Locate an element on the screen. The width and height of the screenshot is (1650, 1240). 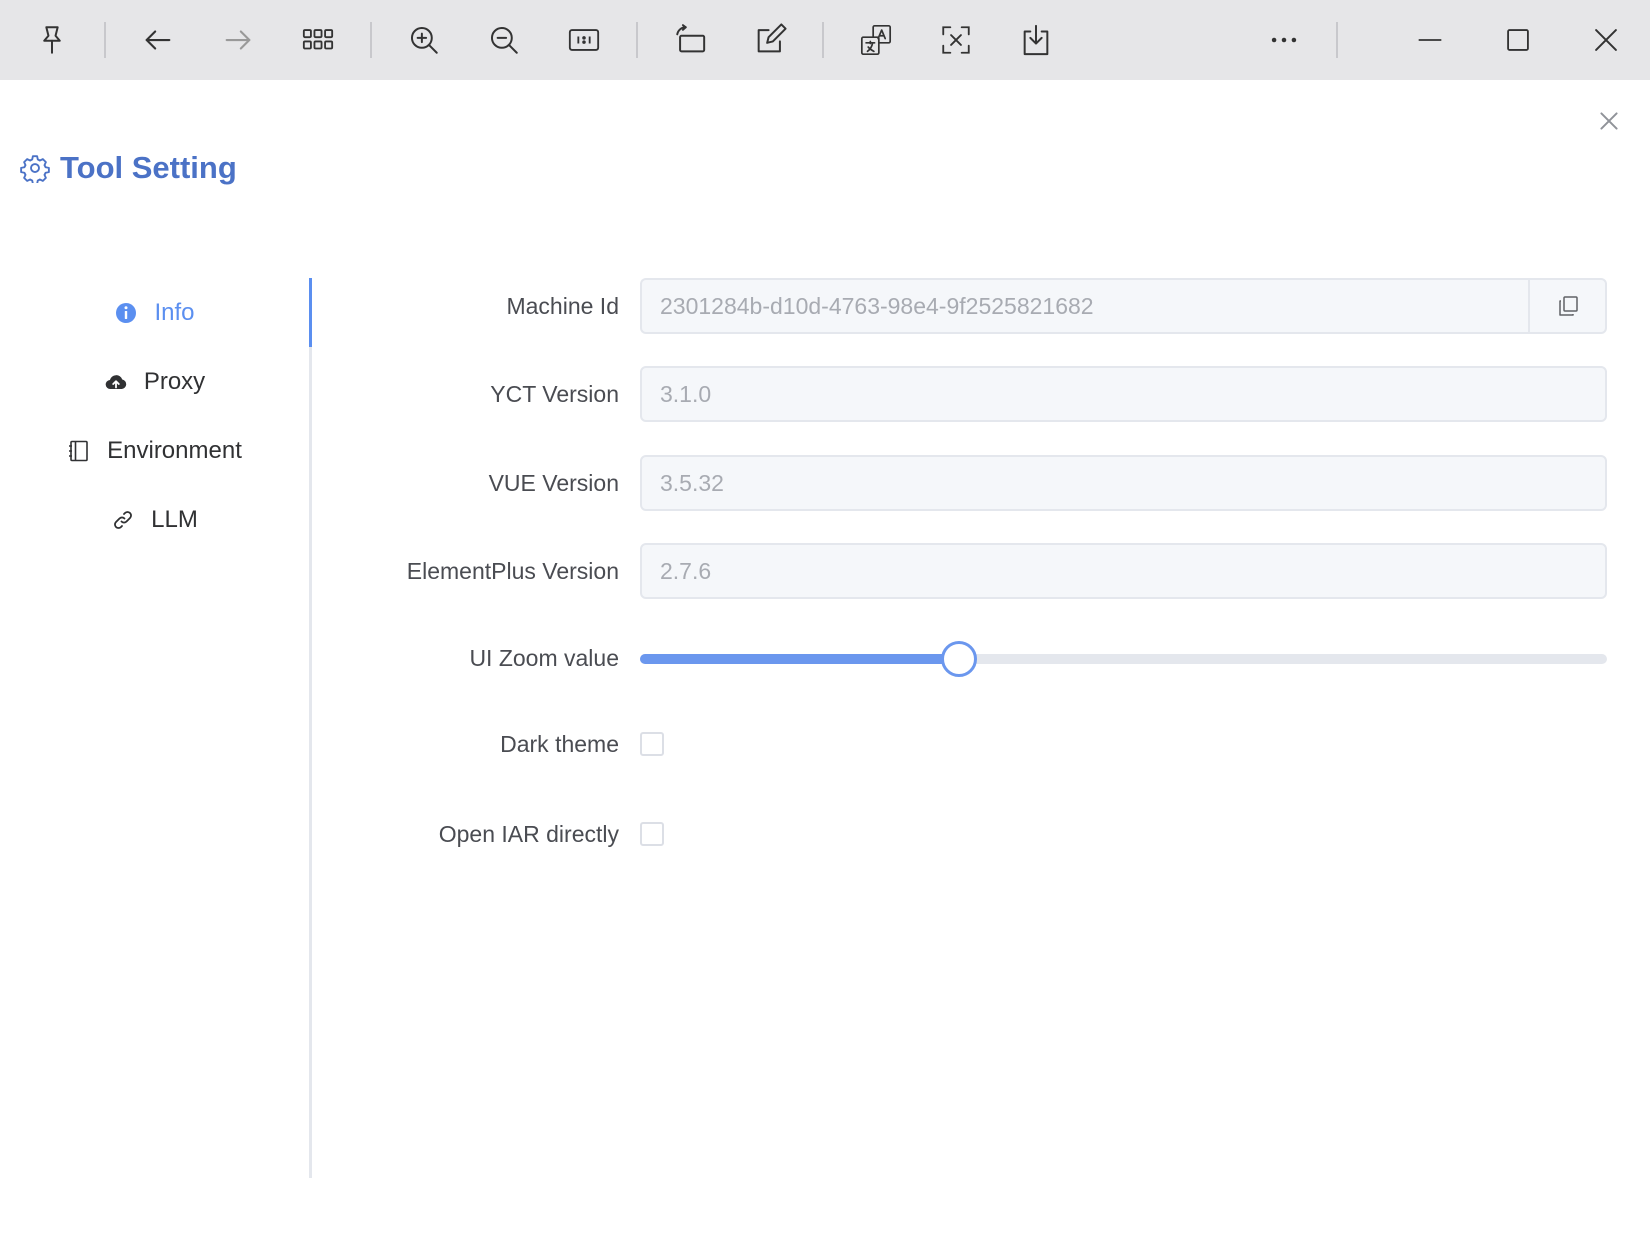
form-row-ui-zoom: UI Zoom value is located at coordinates (961, 658).